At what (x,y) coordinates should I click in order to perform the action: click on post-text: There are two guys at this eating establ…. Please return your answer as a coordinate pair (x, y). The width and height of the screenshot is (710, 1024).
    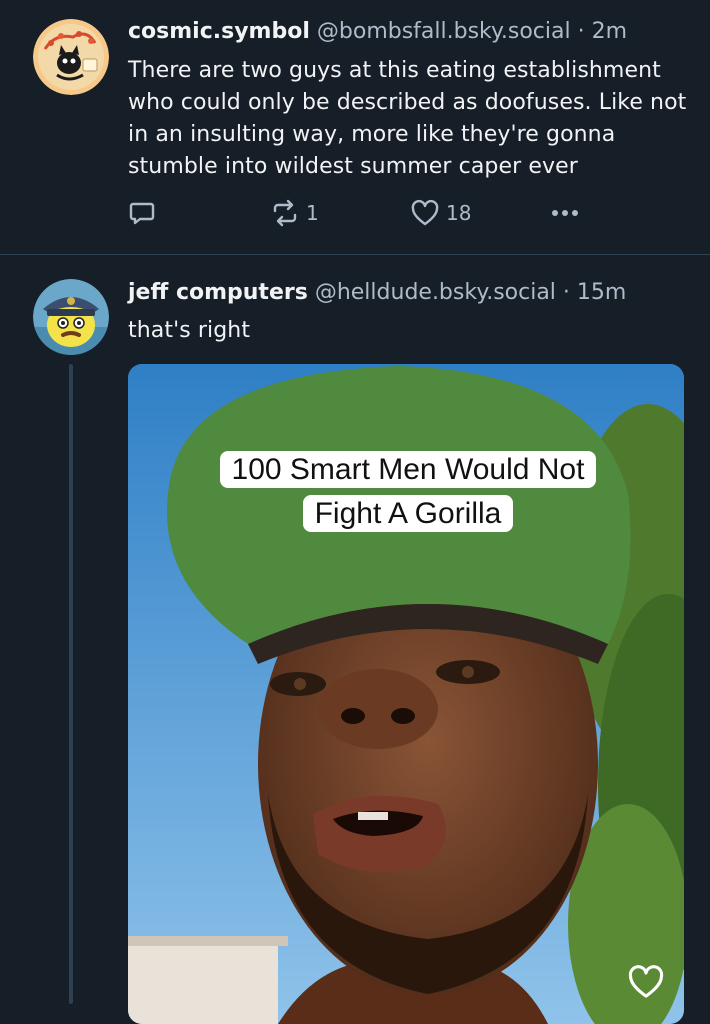
    Looking at the image, I should click on (407, 118).